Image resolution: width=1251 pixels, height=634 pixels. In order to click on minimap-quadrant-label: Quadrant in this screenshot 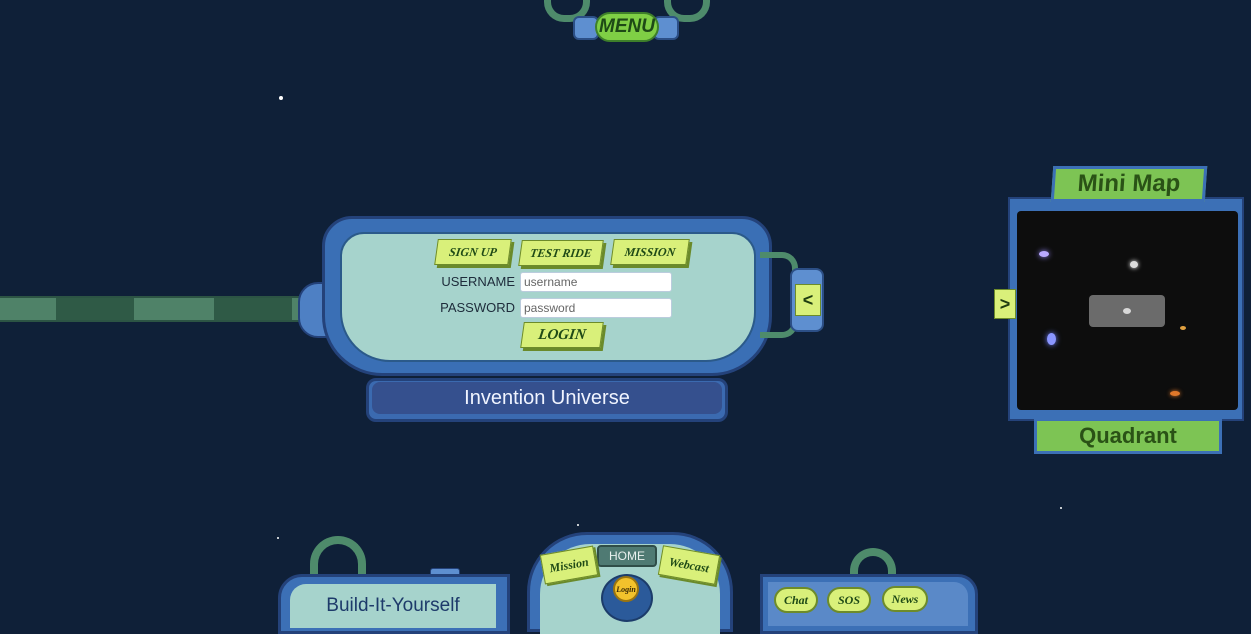, I will do `click(1128, 436)`.